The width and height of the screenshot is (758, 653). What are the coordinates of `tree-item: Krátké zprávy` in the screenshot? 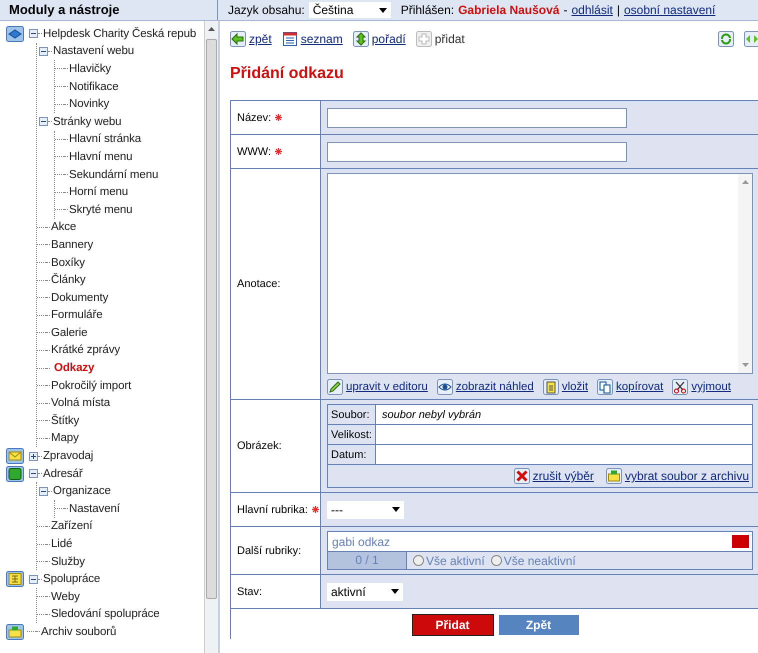 It's located at (85, 350).